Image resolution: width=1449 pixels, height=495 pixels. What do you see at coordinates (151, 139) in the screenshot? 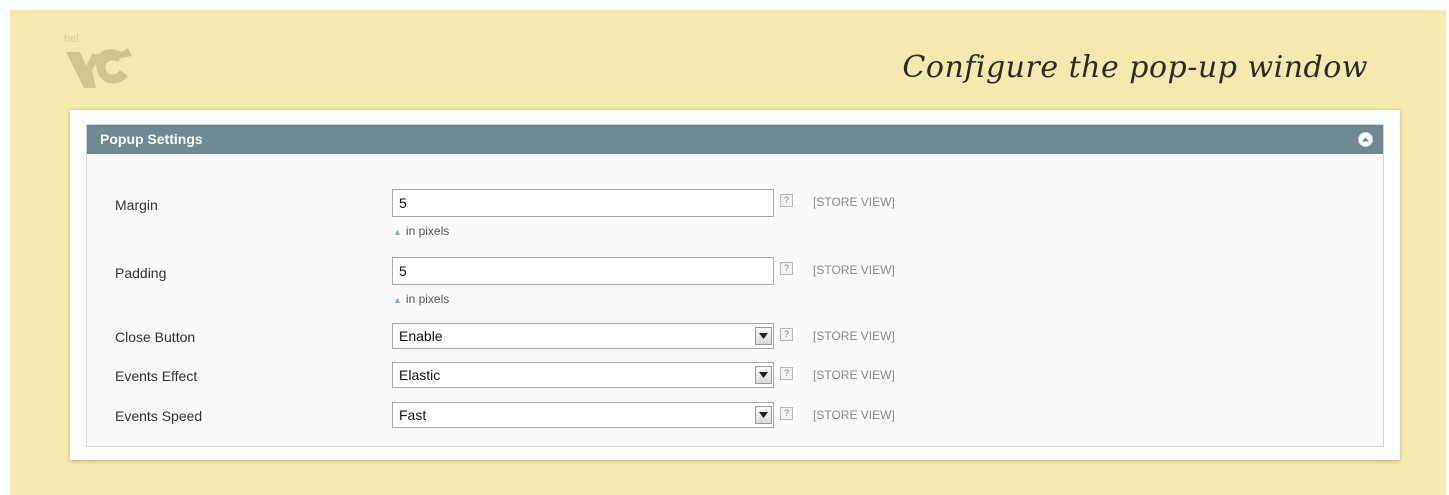
I see `section-title: Popup Settings` at bounding box center [151, 139].